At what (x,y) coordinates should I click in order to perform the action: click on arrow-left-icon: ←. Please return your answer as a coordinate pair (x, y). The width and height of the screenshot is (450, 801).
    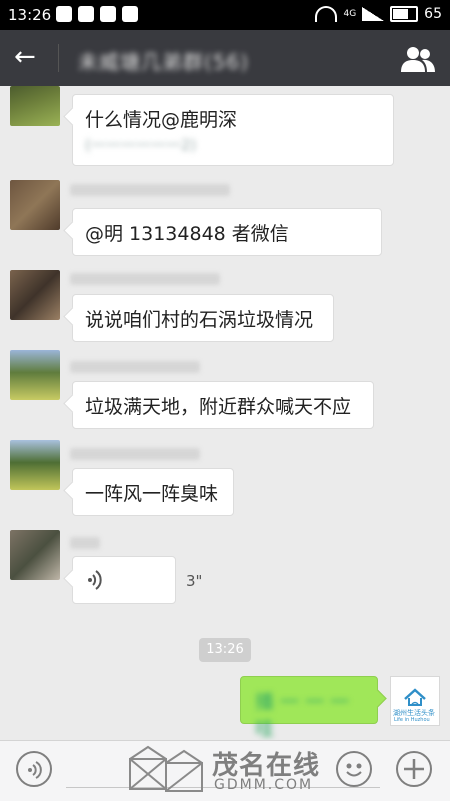
    Looking at the image, I should click on (25, 57).